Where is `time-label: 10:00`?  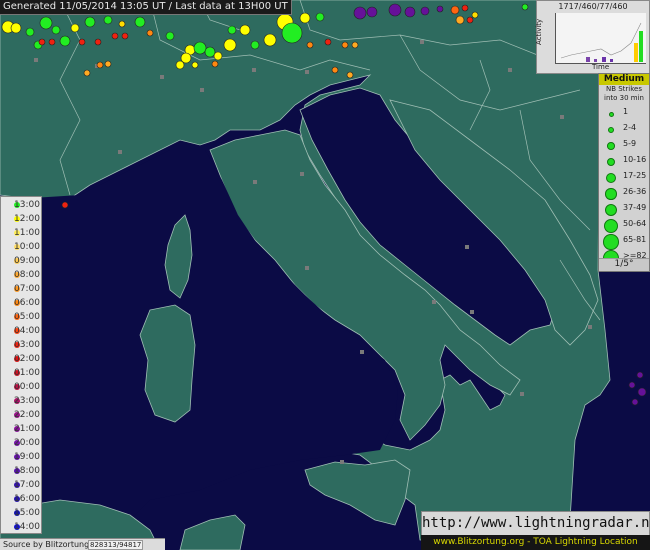 time-label: 10:00 is located at coordinates (27, 247).